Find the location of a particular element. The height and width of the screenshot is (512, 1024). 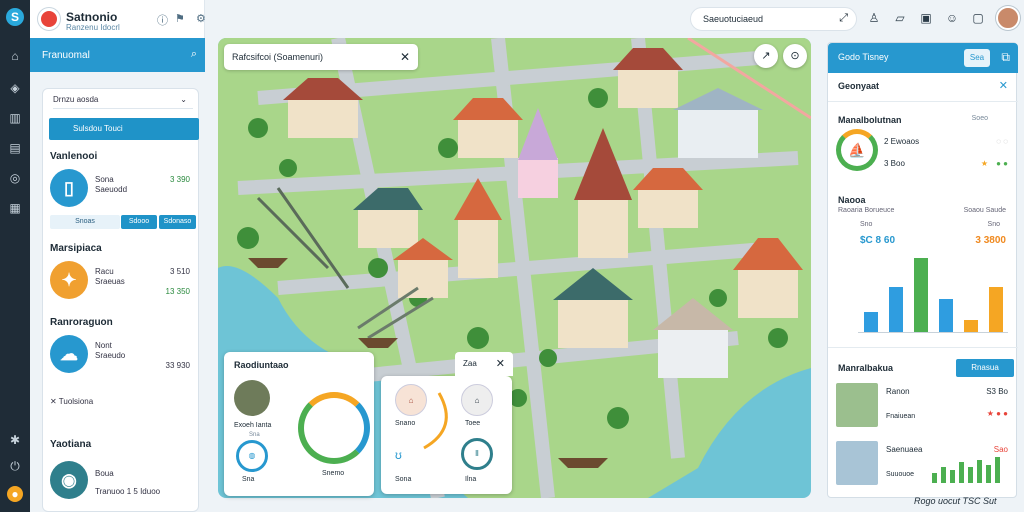

chart-left-value: $C 8 60 is located at coordinates (878, 240).